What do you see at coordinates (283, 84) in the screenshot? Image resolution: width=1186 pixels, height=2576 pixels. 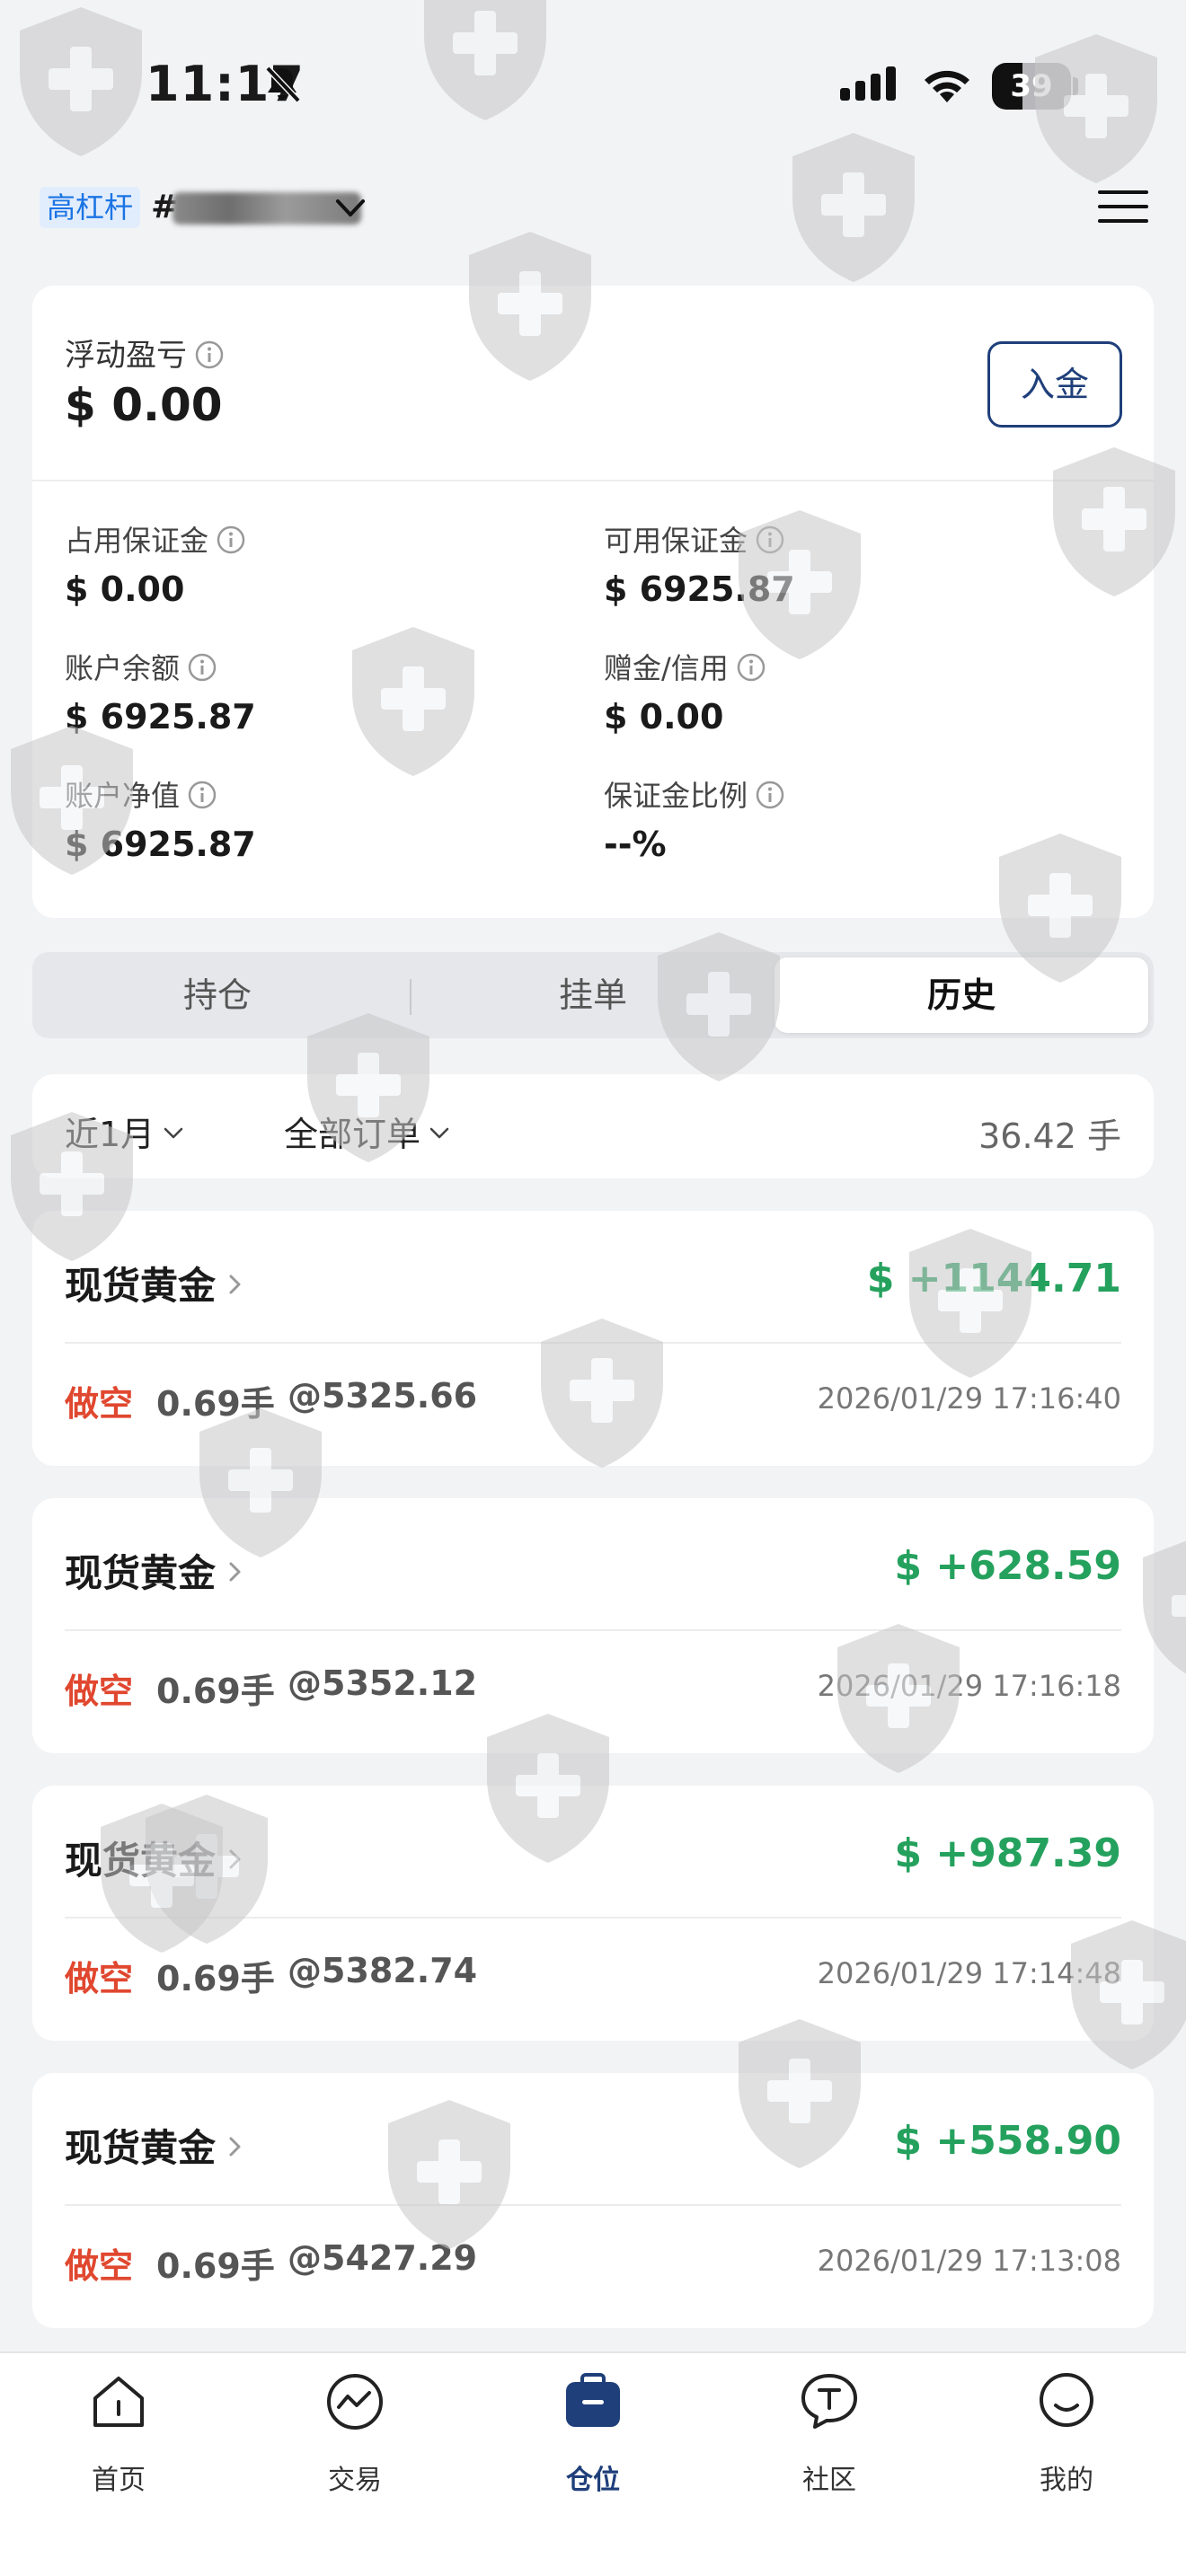 I see `bell-off-icon` at bounding box center [283, 84].